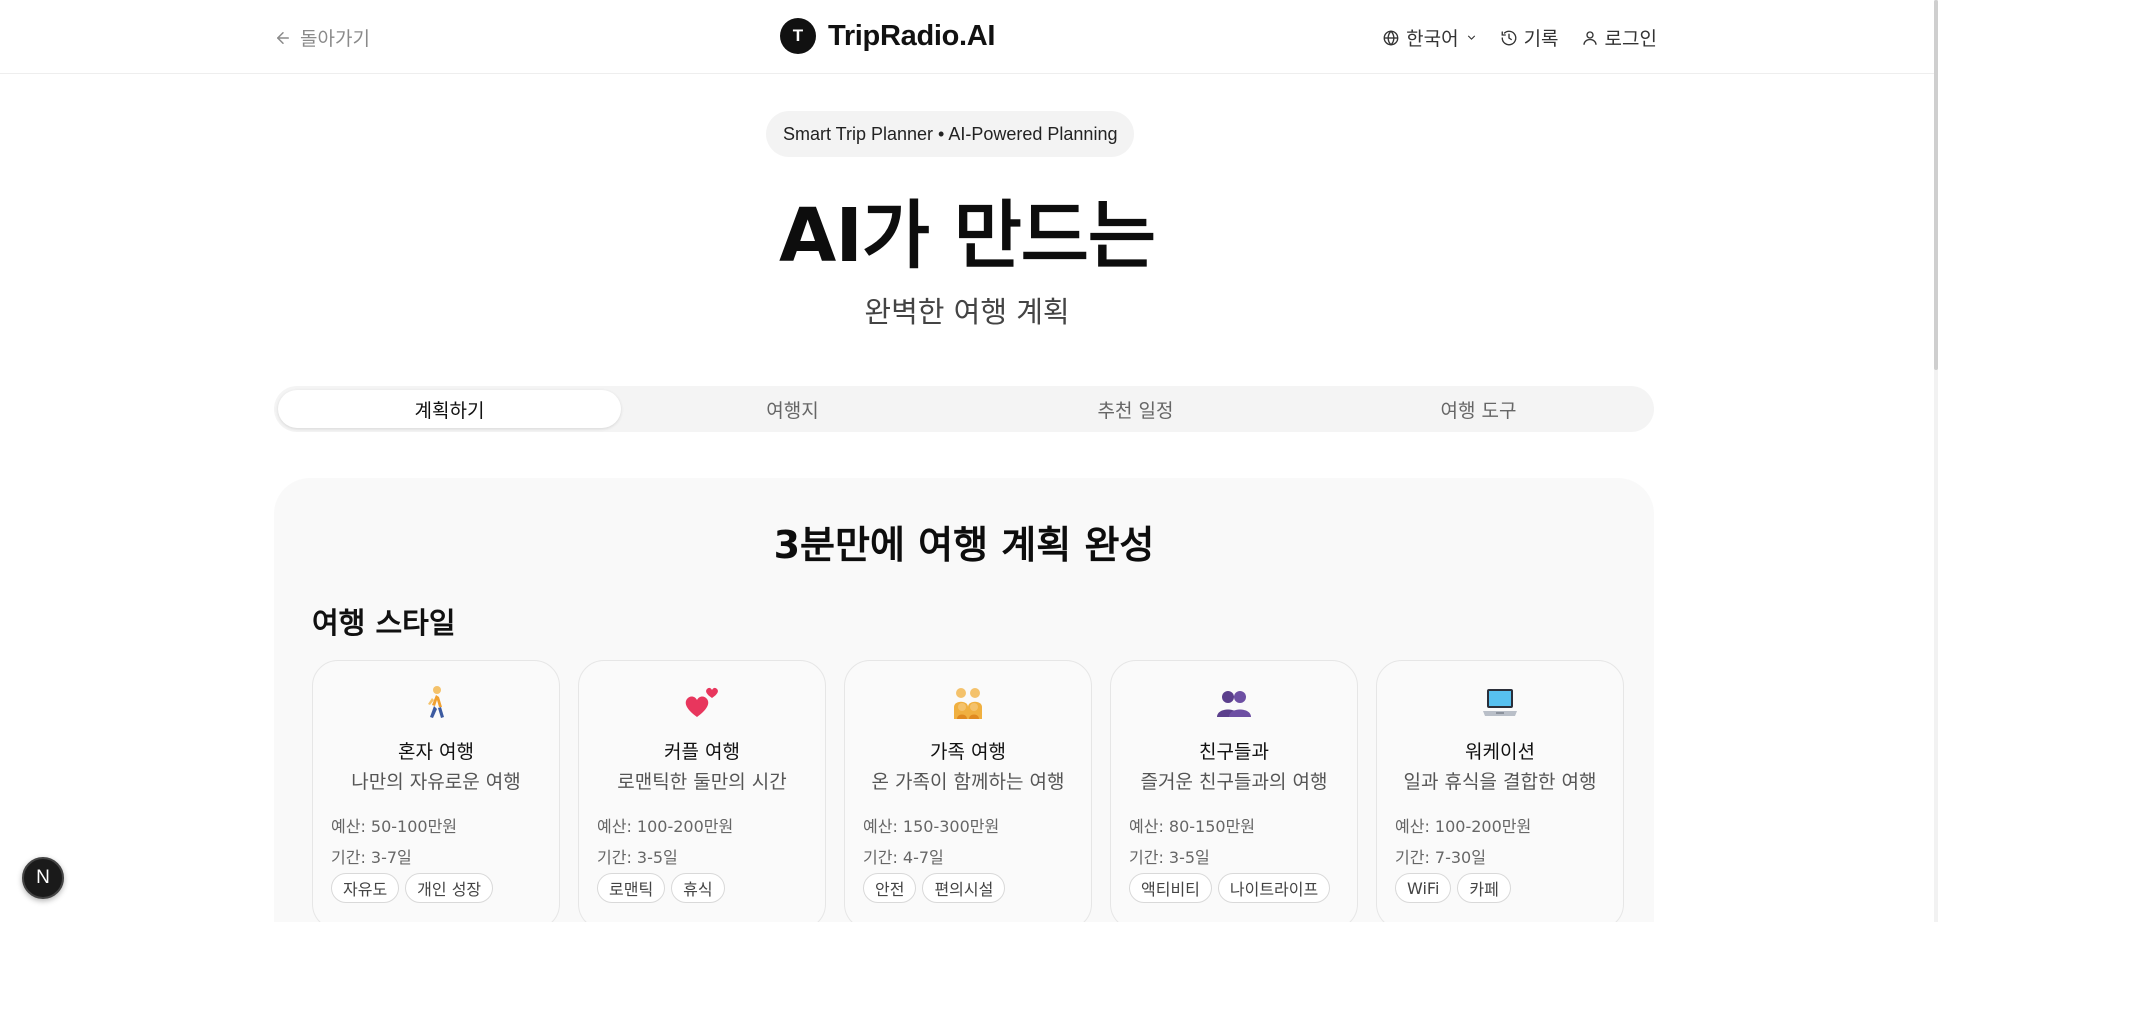 The height and width of the screenshot is (1014, 2134). I want to click on style-description: 일과 휴식을 결합한 여행, so click(1500, 782).